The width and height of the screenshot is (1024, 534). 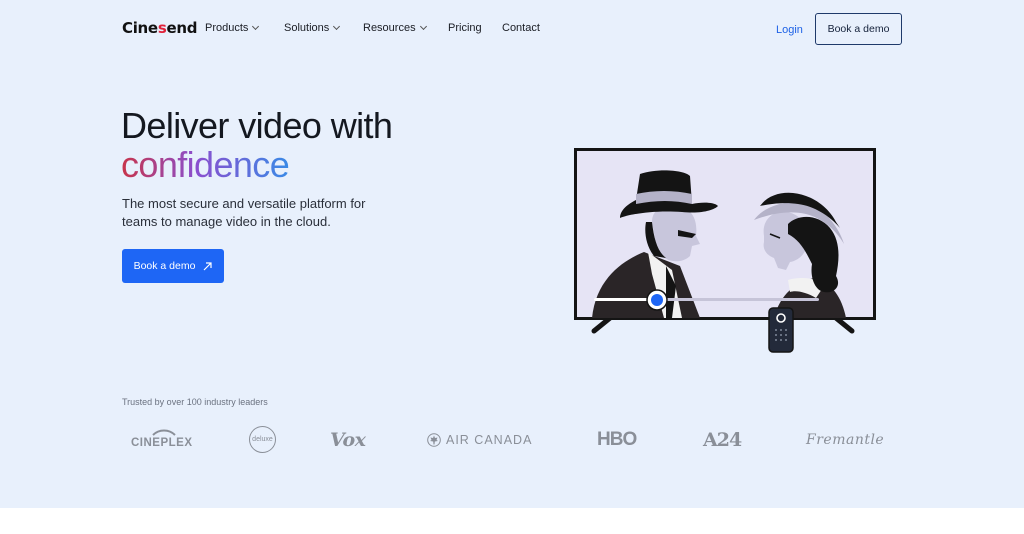 I want to click on headline-line-1: Deliver video with, so click(x=257, y=125).